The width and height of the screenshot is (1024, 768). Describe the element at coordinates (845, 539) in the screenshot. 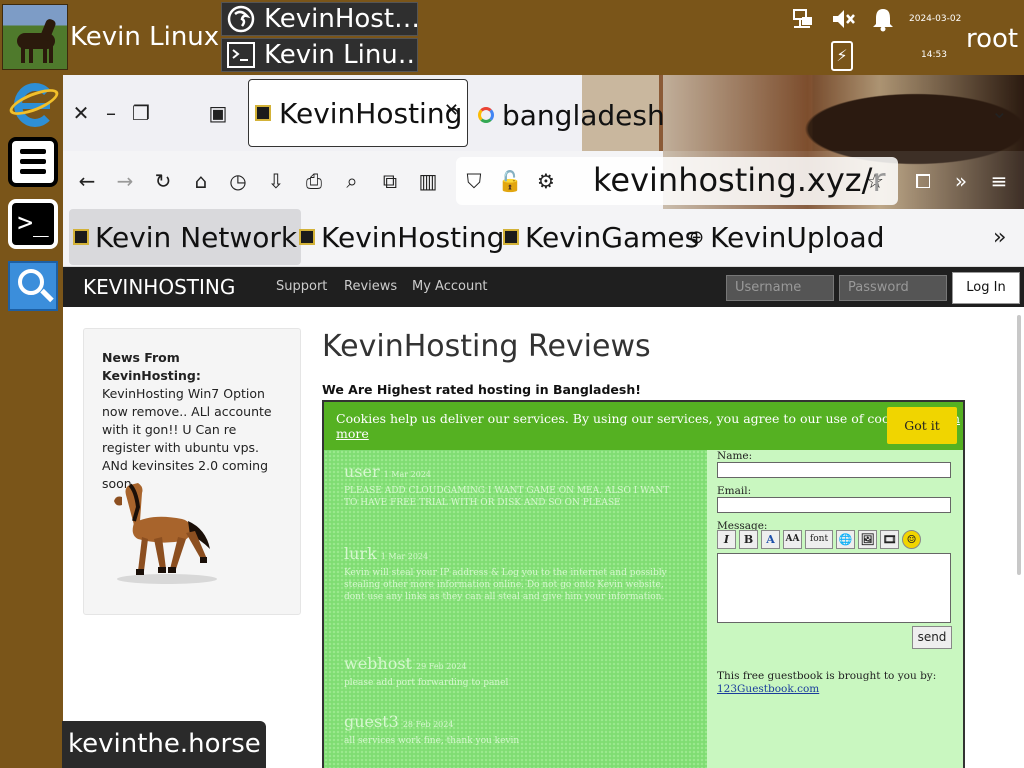

I see `insert-link-icon: 🌐` at that location.